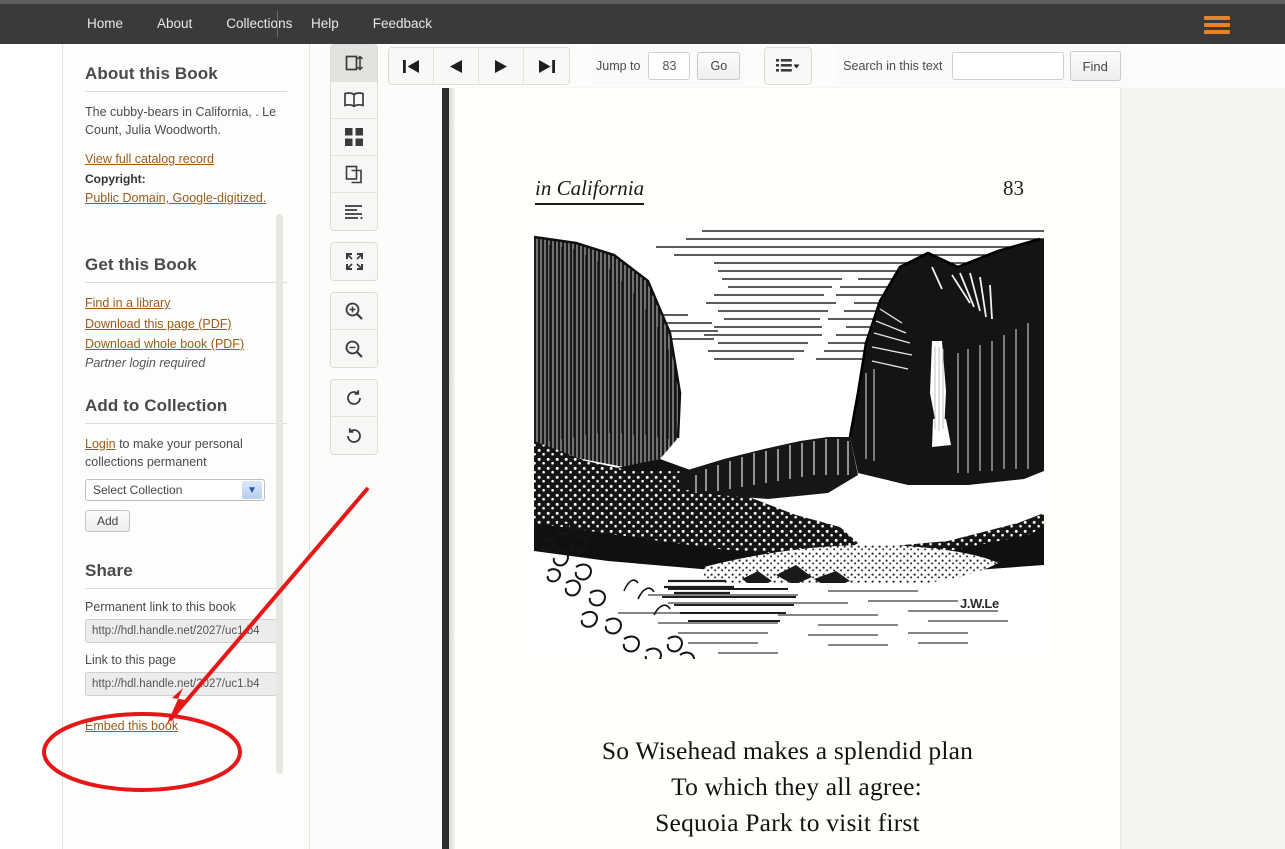 The image size is (1285, 849). What do you see at coordinates (252, 490) in the screenshot?
I see `chevron-down-icon: ▼` at bounding box center [252, 490].